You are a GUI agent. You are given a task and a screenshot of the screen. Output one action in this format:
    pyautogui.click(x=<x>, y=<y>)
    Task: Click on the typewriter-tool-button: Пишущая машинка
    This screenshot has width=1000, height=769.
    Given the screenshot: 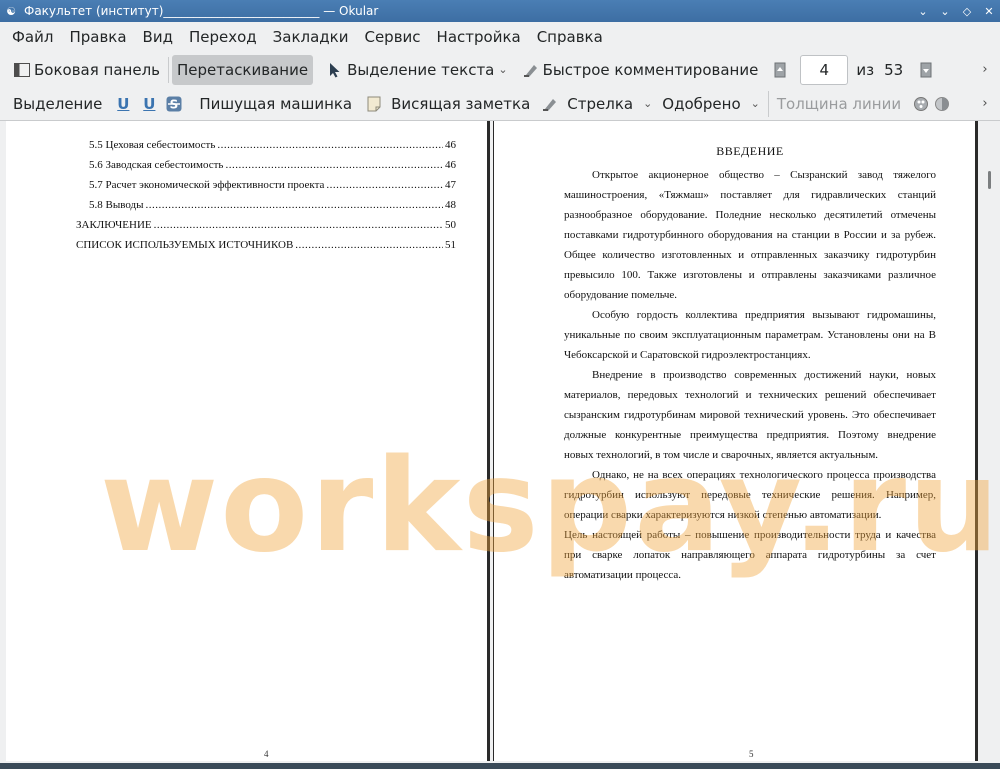 What is the action you would take?
    pyautogui.click(x=275, y=104)
    